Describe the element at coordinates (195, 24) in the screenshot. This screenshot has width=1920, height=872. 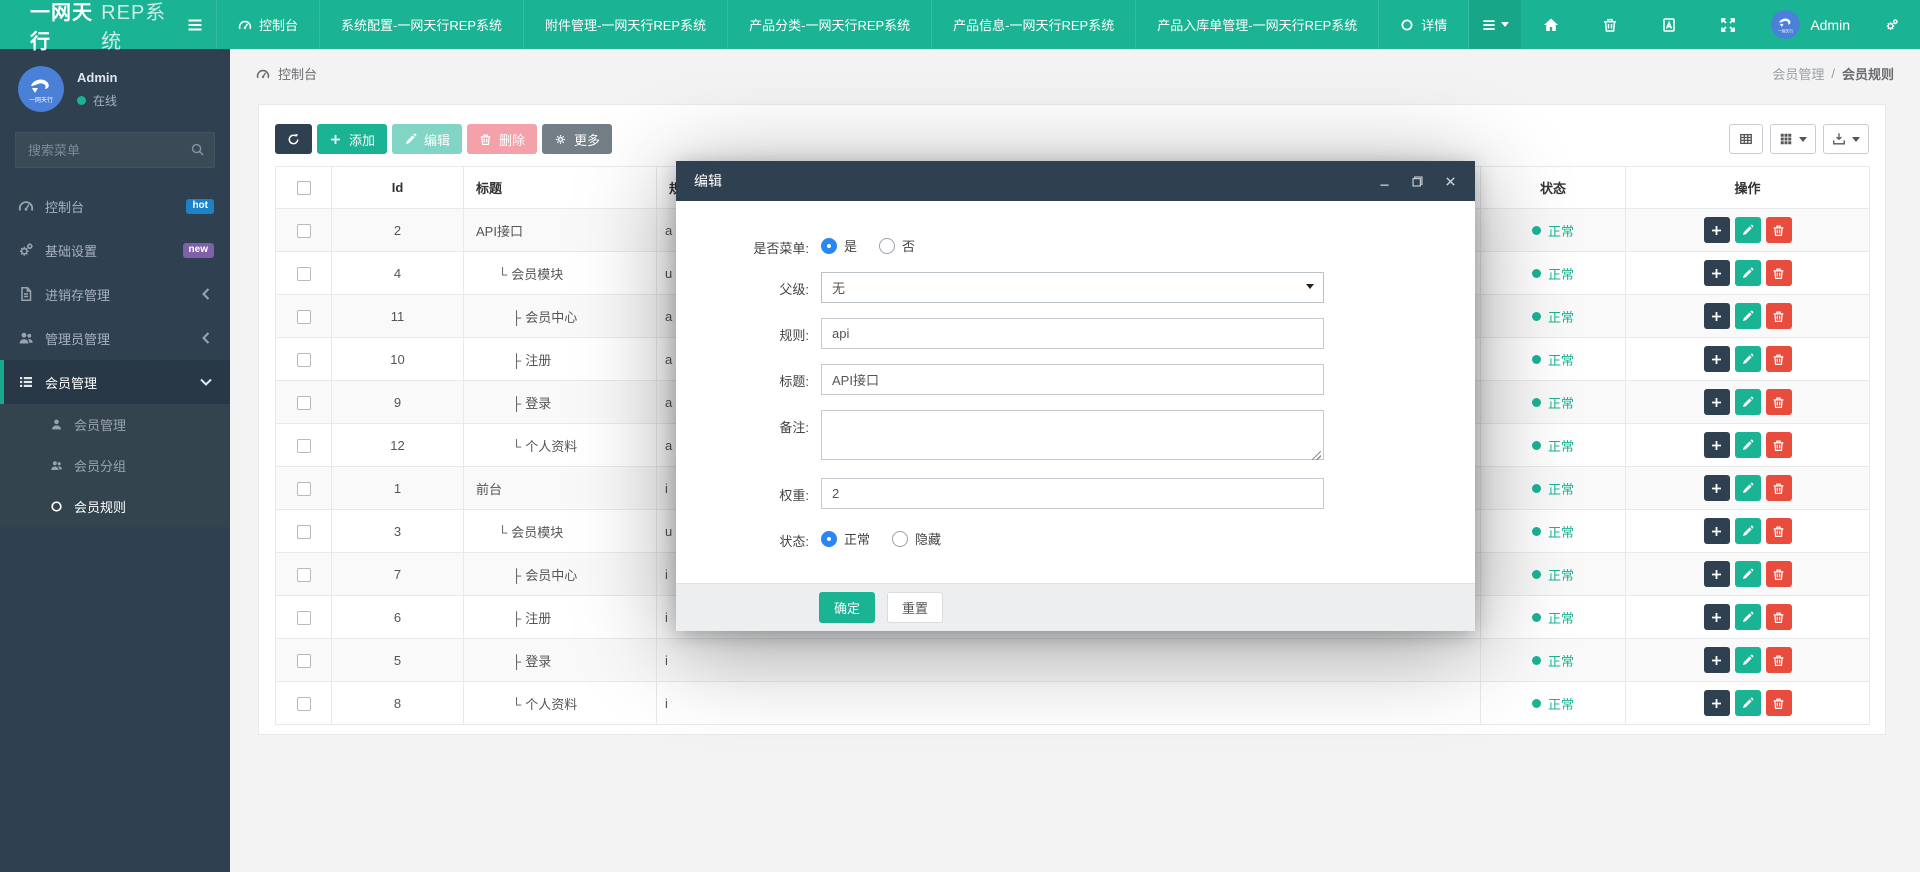
I see `sidebar-toggle-button` at that location.